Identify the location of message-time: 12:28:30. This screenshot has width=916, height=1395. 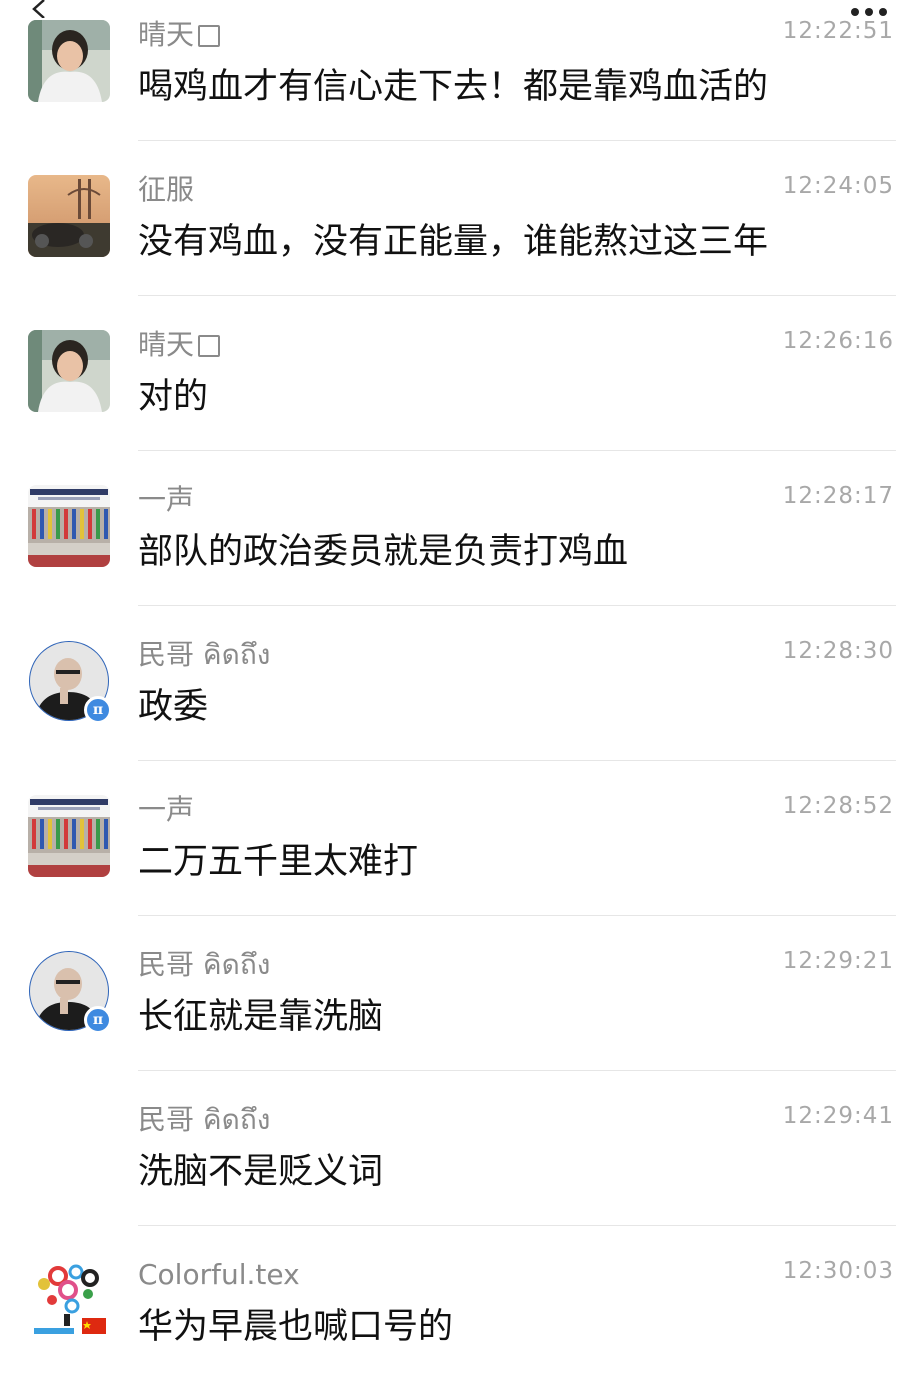
(838, 651).